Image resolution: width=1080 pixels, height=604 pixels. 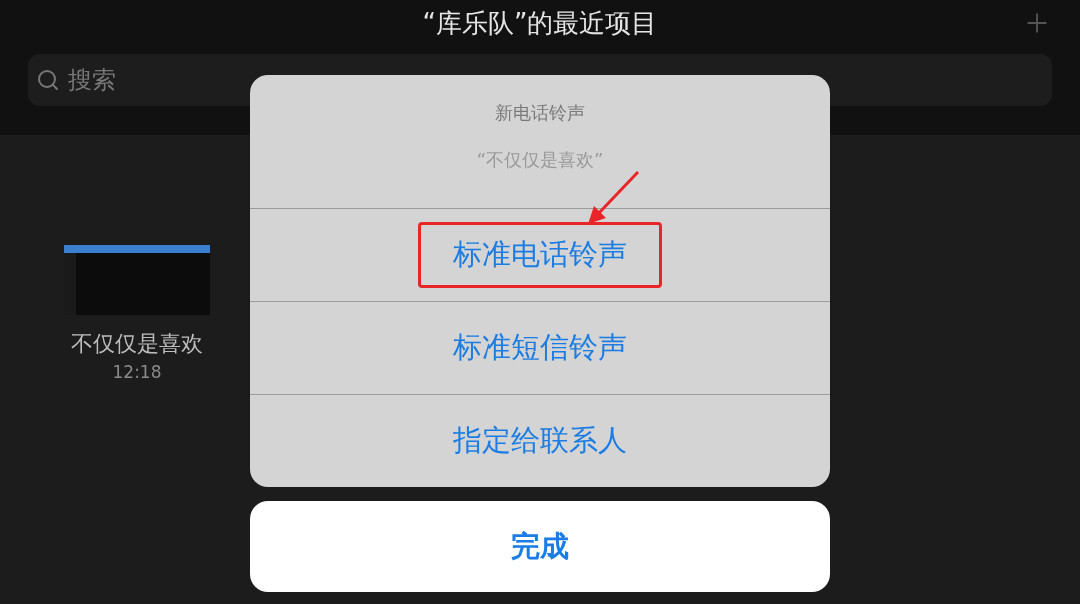 I want to click on sheet-action: 标准电话铃声, so click(x=540, y=254).